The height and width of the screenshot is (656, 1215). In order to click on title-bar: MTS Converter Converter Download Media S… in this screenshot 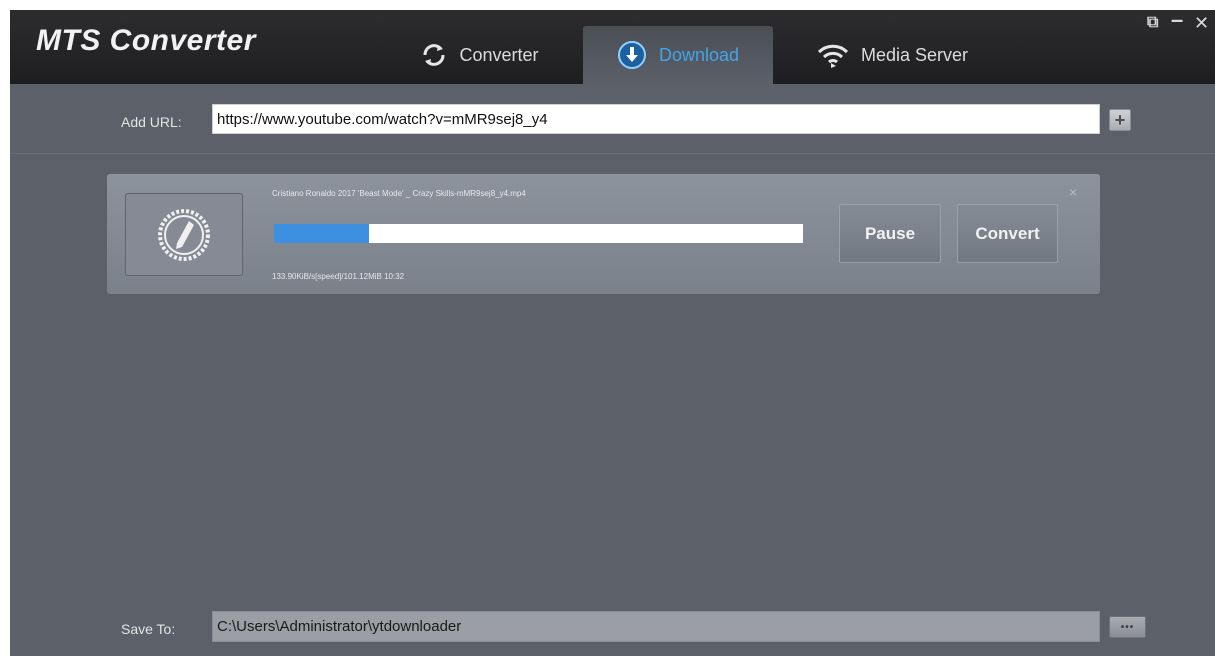, I will do `click(612, 47)`.